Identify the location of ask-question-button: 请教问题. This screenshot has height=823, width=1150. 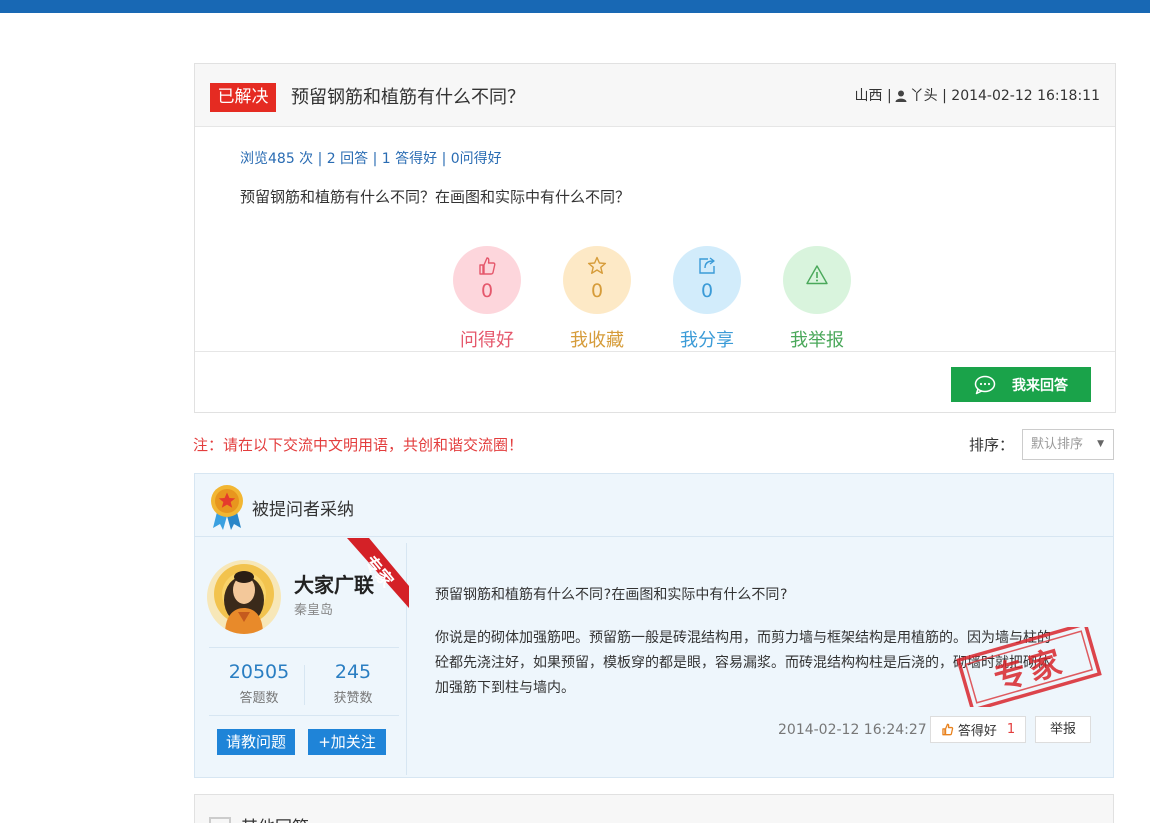
(256, 742).